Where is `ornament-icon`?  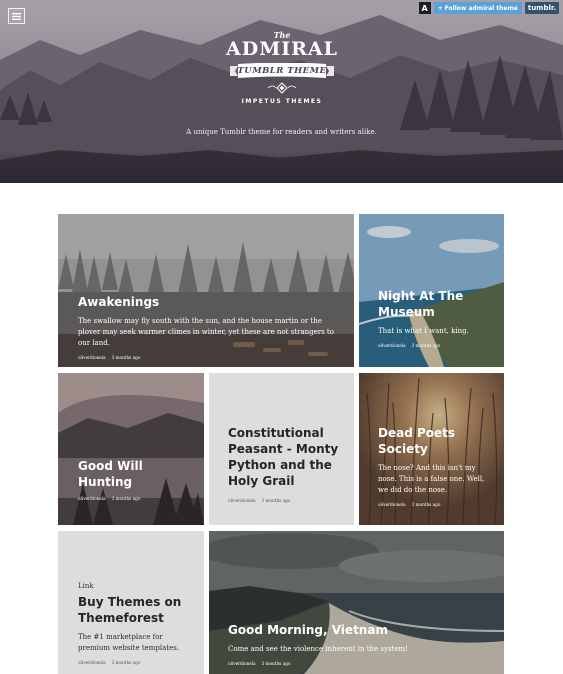
ornament-icon is located at coordinates (282, 88).